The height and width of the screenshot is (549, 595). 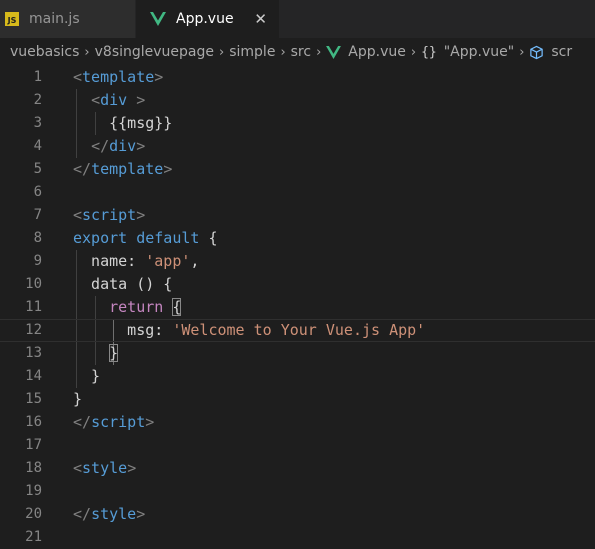 I want to click on breadcrumb-item-v8singlevuepage: v8singlevuepage, so click(x=154, y=52).